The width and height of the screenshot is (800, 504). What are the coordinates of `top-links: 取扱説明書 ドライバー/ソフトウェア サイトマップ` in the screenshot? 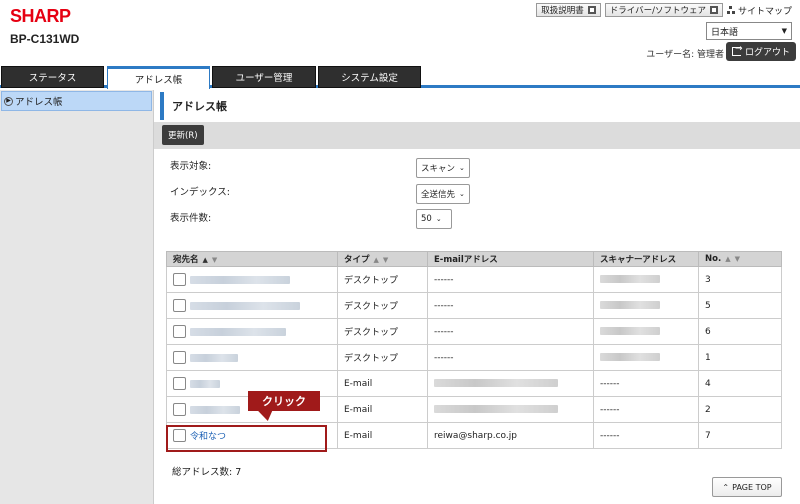 It's located at (664, 10).